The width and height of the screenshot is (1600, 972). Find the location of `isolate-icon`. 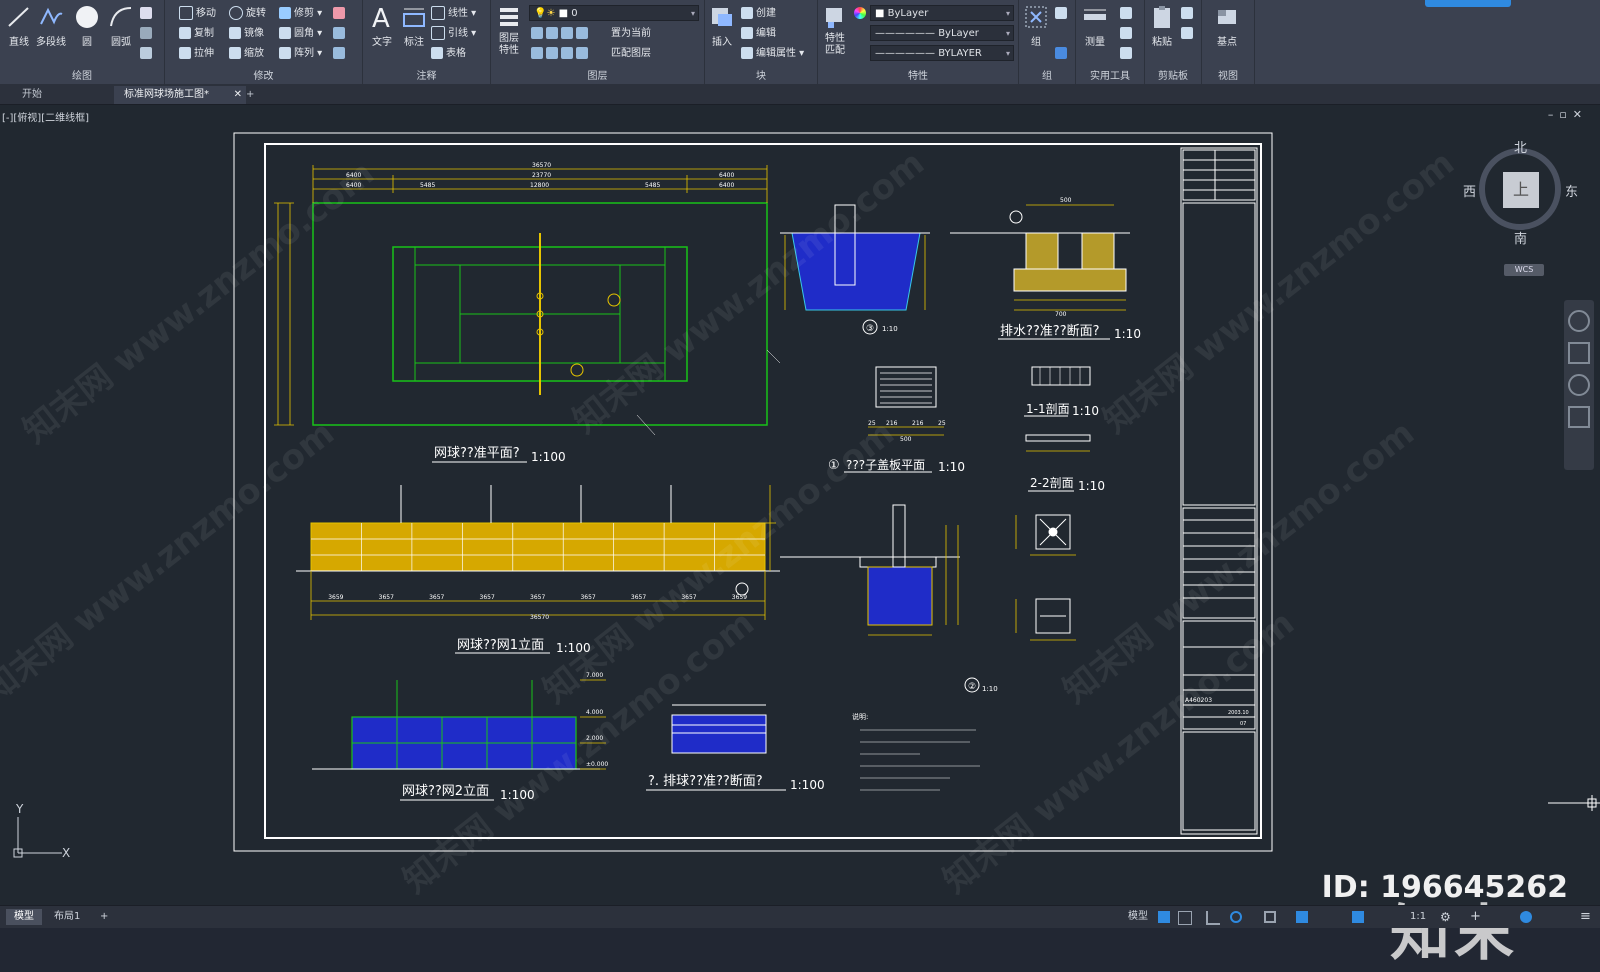

isolate-icon is located at coordinates (1526, 917).